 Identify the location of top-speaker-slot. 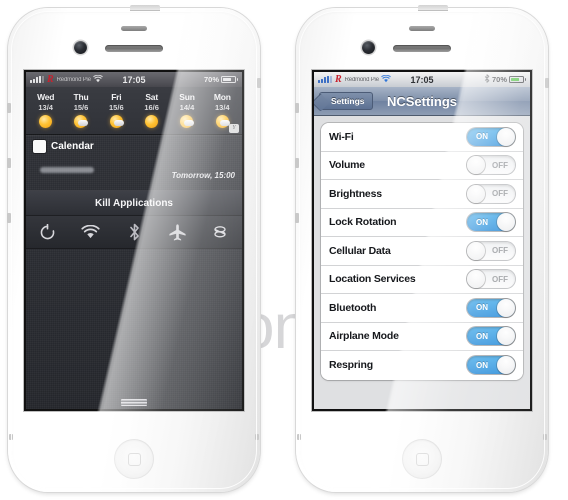
(422, 28).